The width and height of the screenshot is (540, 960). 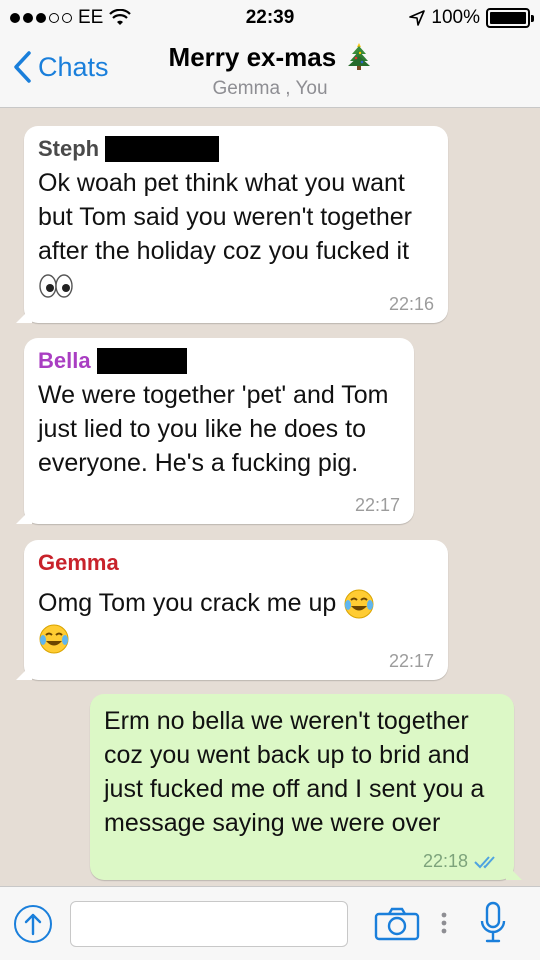 What do you see at coordinates (73, 66) in the screenshot?
I see `back-label: Chats` at bounding box center [73, 66].